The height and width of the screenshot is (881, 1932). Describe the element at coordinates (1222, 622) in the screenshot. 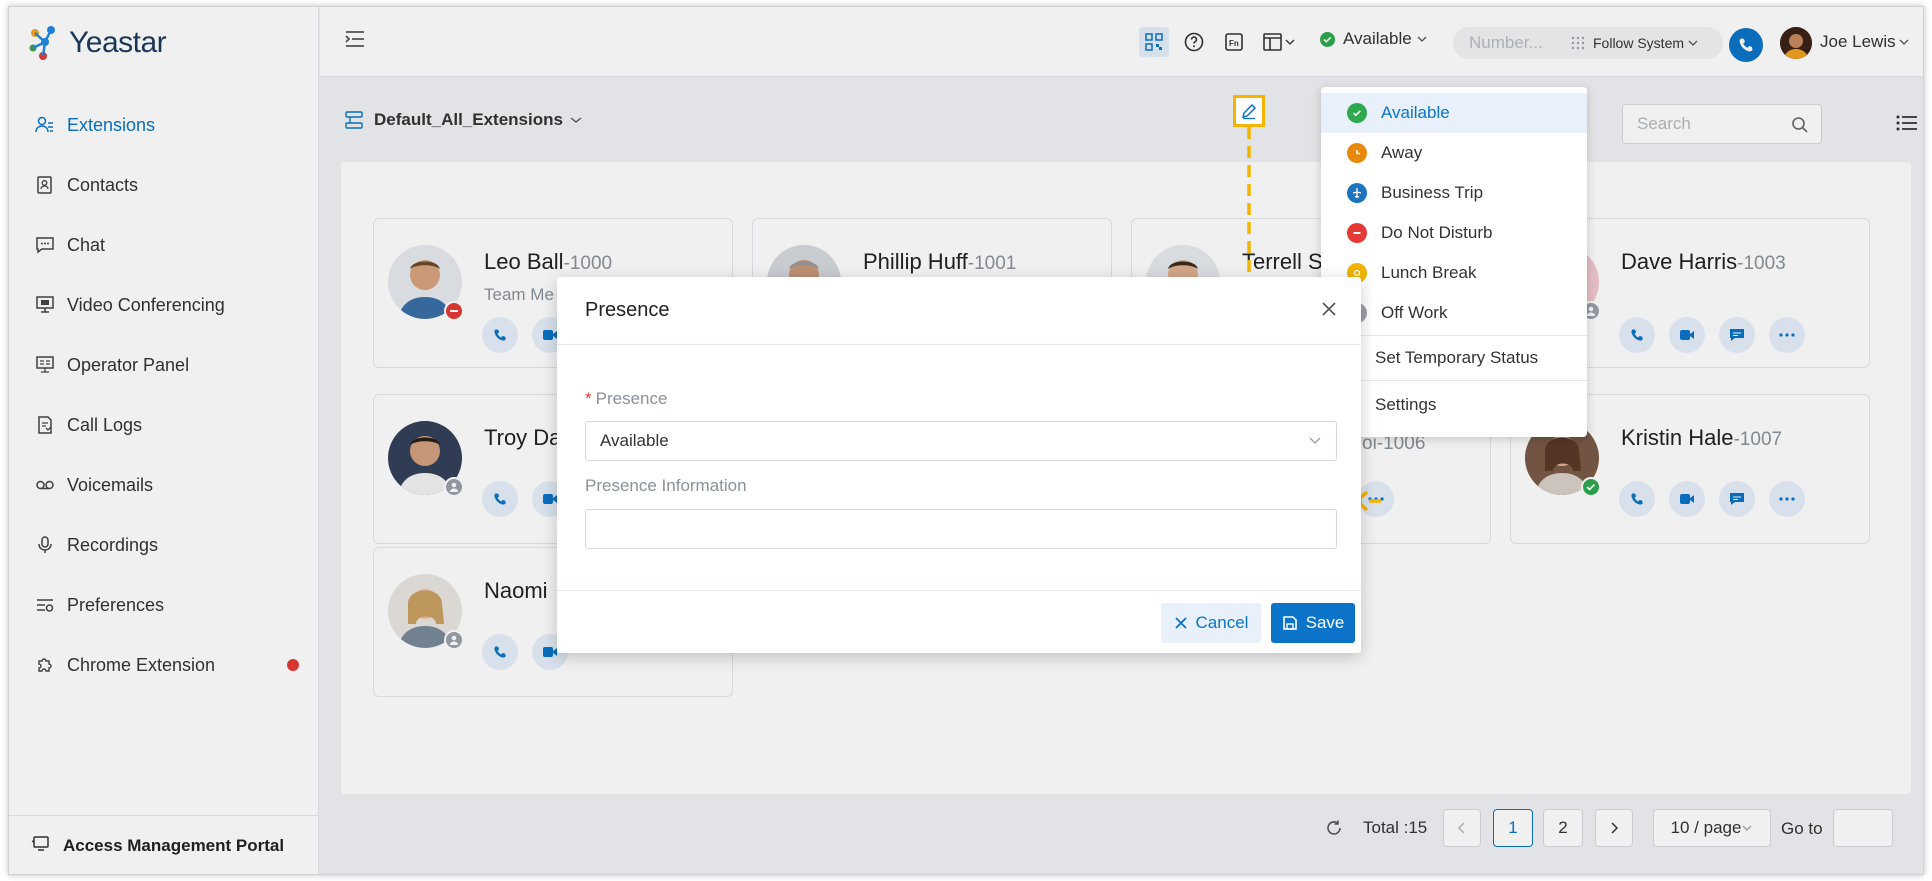

I see `cancel-label: Cancel` at that location.